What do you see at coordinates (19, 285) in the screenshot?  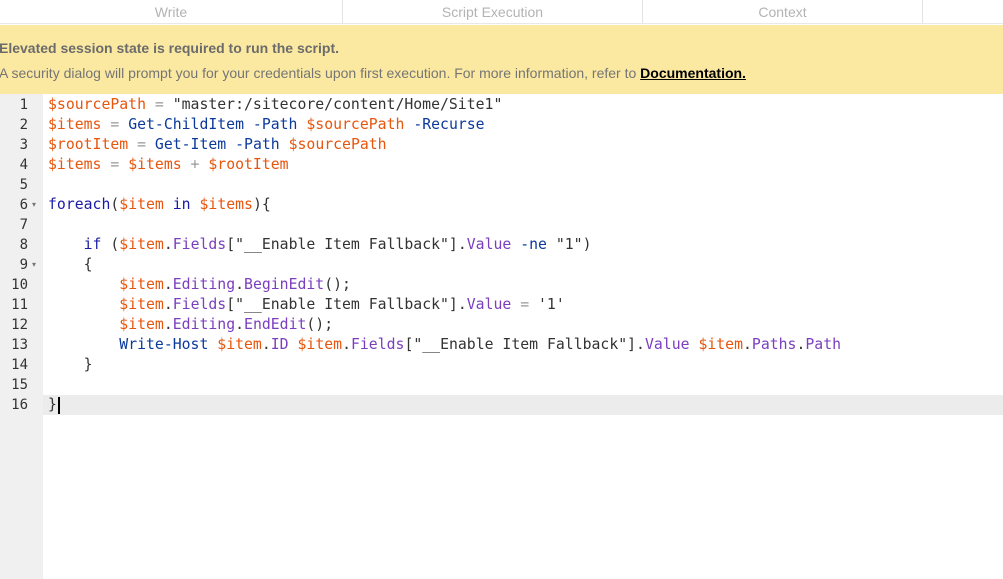 I see `line-number: 10` at bounding box center [19, 285].